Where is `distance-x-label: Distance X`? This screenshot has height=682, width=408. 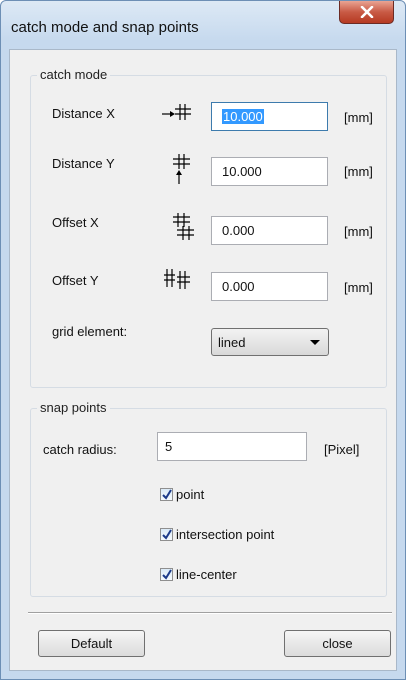
distance-x-label: Distance X is located at coordinates (83, 113).